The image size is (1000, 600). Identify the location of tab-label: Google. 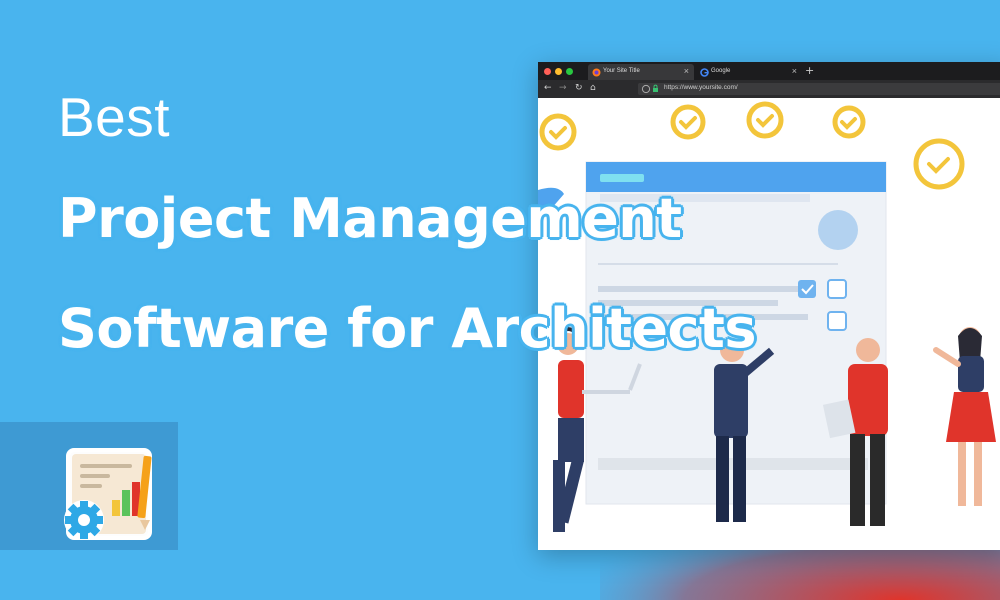
(721, 71).